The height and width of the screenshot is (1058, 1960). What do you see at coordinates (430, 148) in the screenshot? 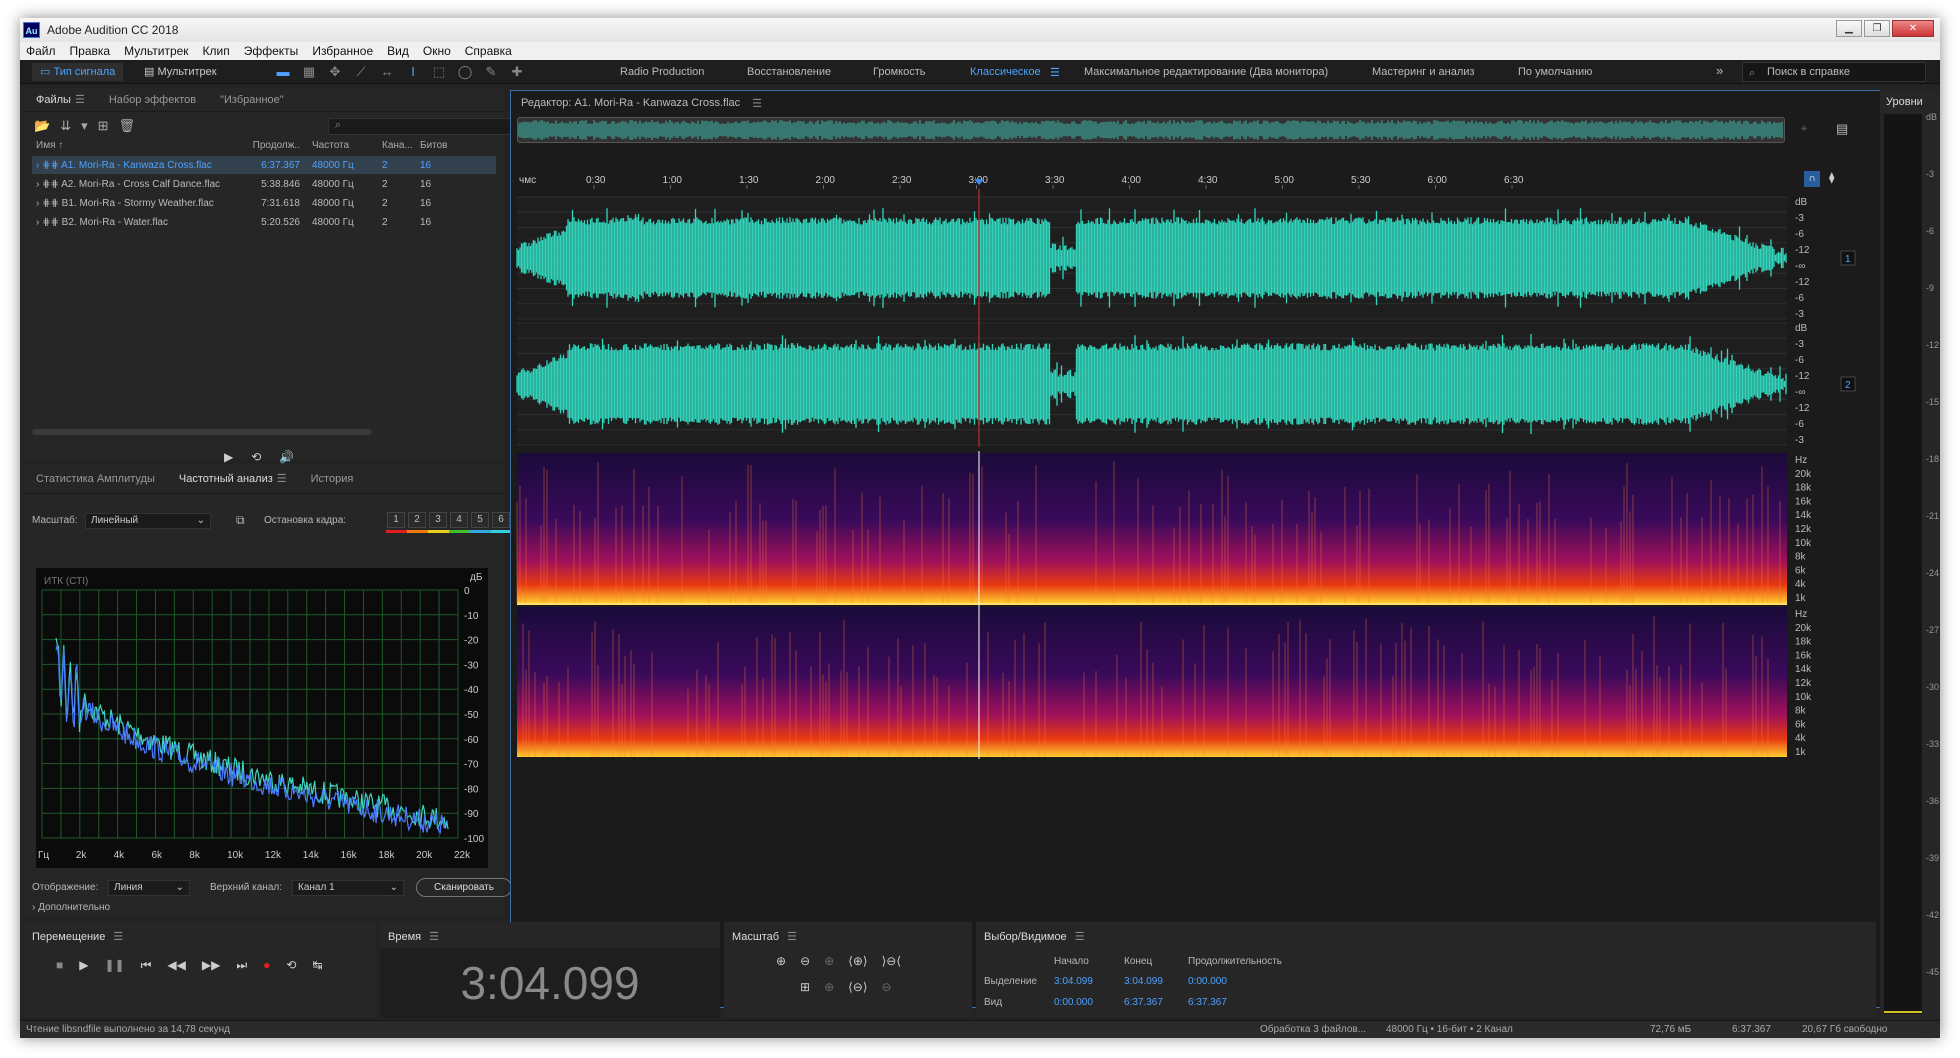
I see `column-bits: Битов` at bounding box center [430, 148].